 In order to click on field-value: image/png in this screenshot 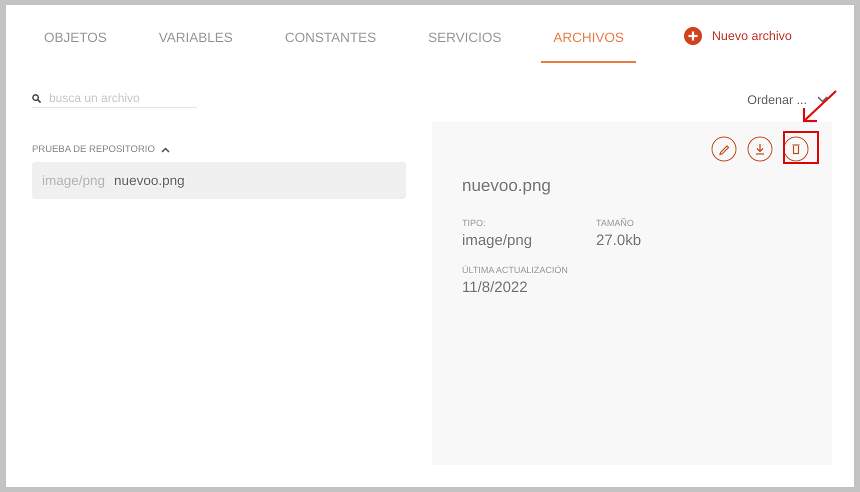, I will do `click(498, 240)`.